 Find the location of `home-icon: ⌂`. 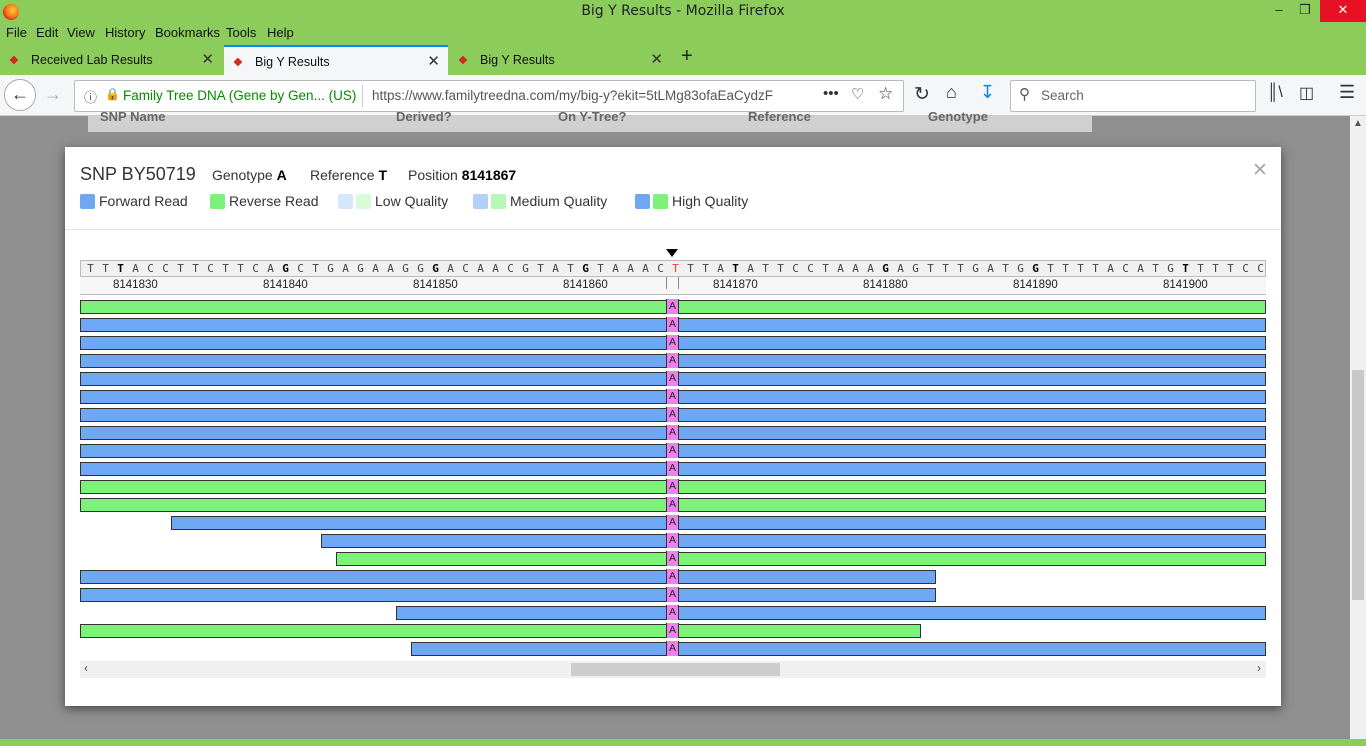

home-icon: ⌂ is located at coordinates (951, 92).